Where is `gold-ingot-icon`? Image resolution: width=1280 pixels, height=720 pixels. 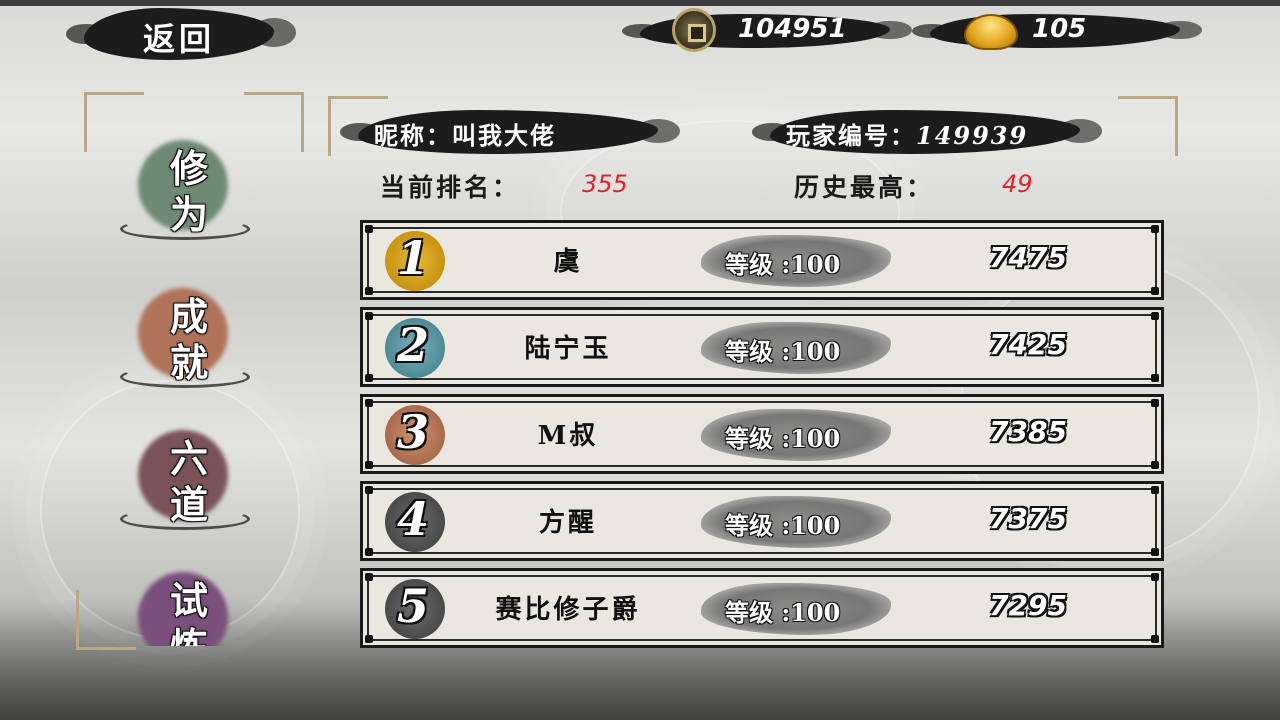 gold-ingot-icon is located at coordinates (991, 32).